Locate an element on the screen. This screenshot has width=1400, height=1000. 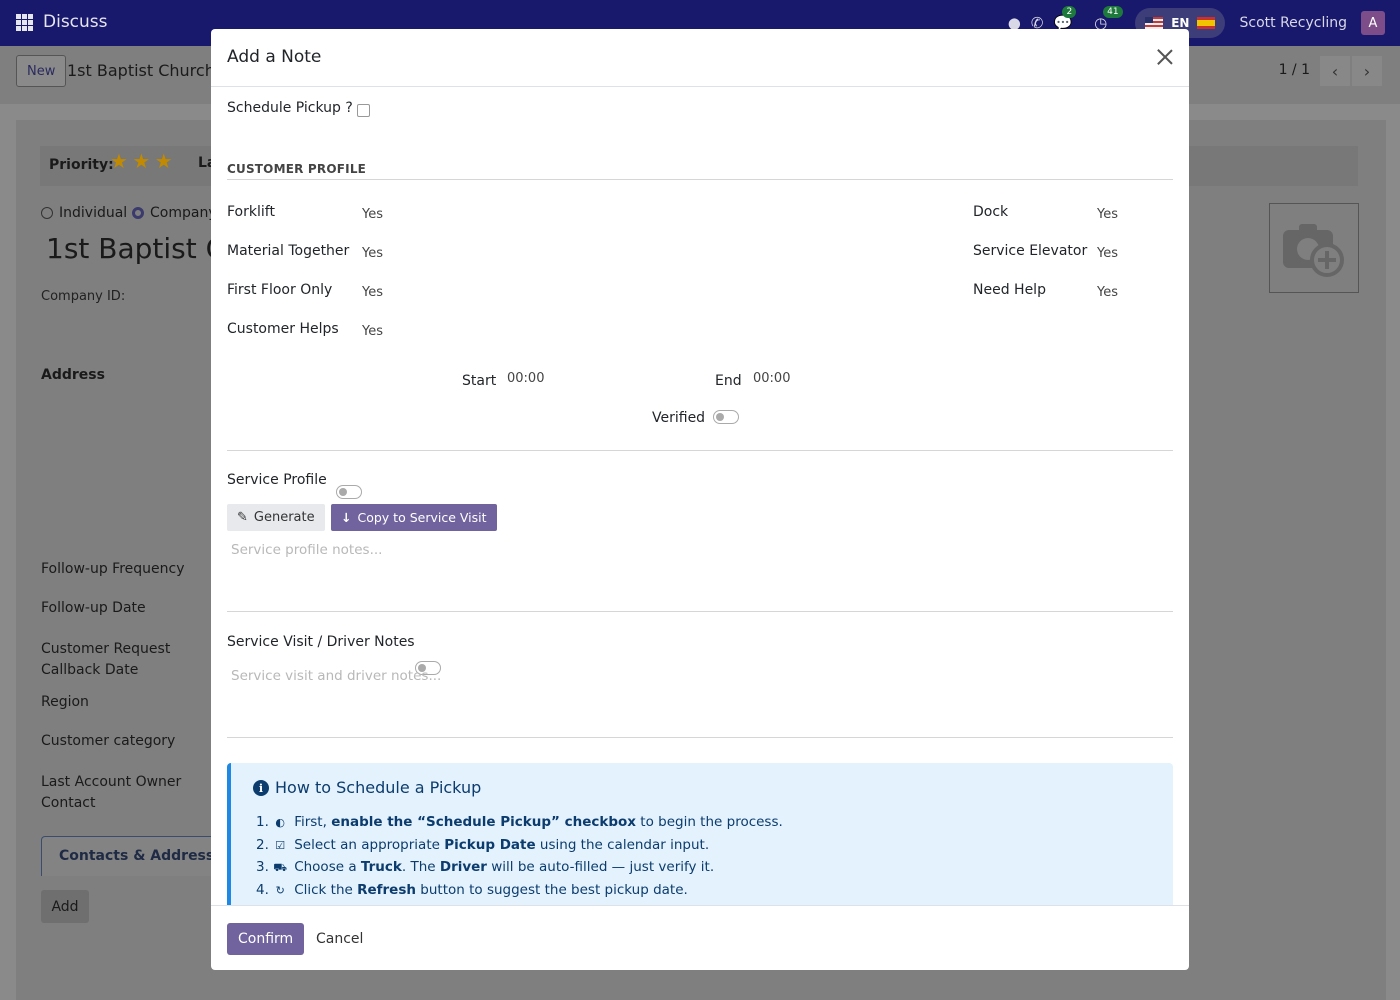
chat-badge: 2 is located at coordinates (1069, 12).